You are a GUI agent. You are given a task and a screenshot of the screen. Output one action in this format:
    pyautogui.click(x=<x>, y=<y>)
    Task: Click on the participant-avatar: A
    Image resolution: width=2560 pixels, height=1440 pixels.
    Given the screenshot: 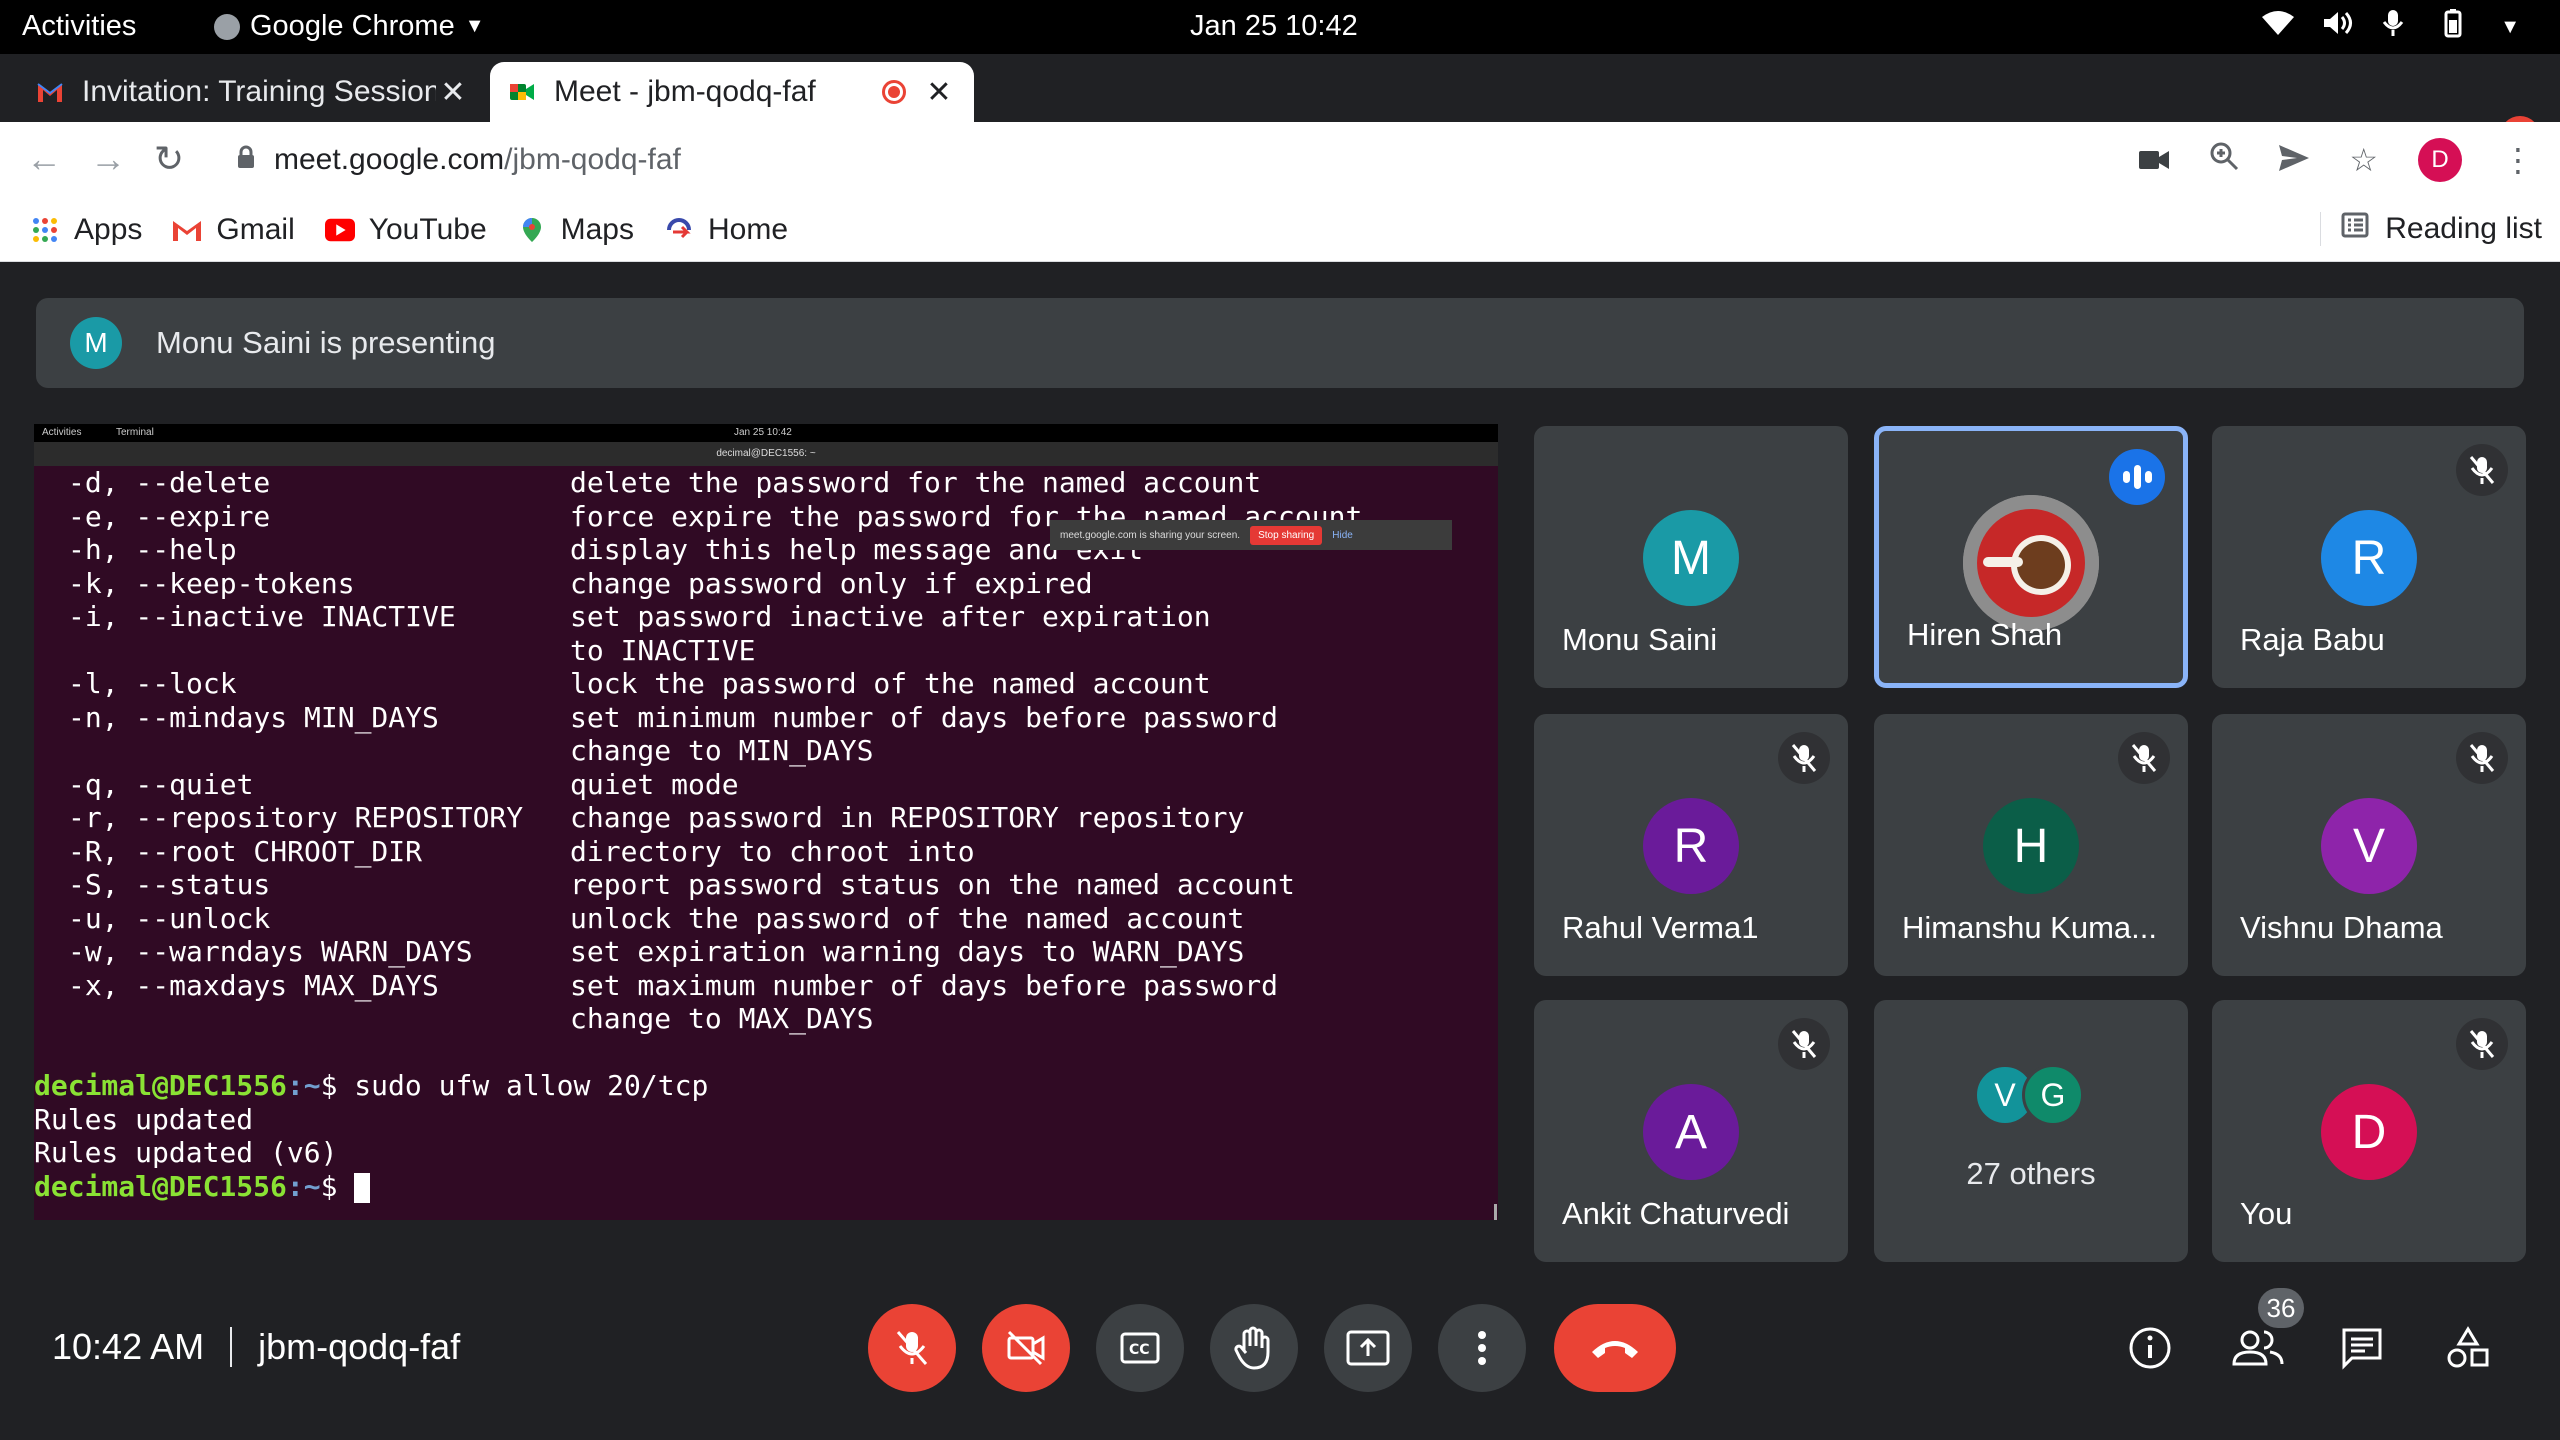 What is the action you would take?
    pyautogui.click(x=1691, y=1132)
    